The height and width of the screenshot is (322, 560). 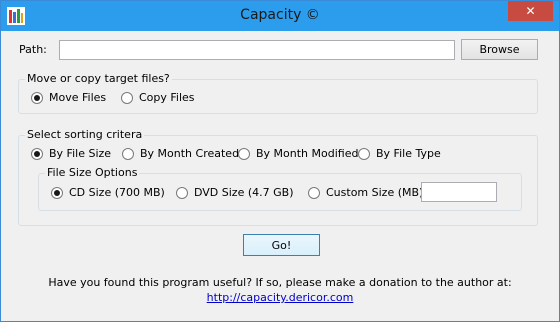 I want to click on by-file-size-radio: By File Size, so click(x=71, y=153).